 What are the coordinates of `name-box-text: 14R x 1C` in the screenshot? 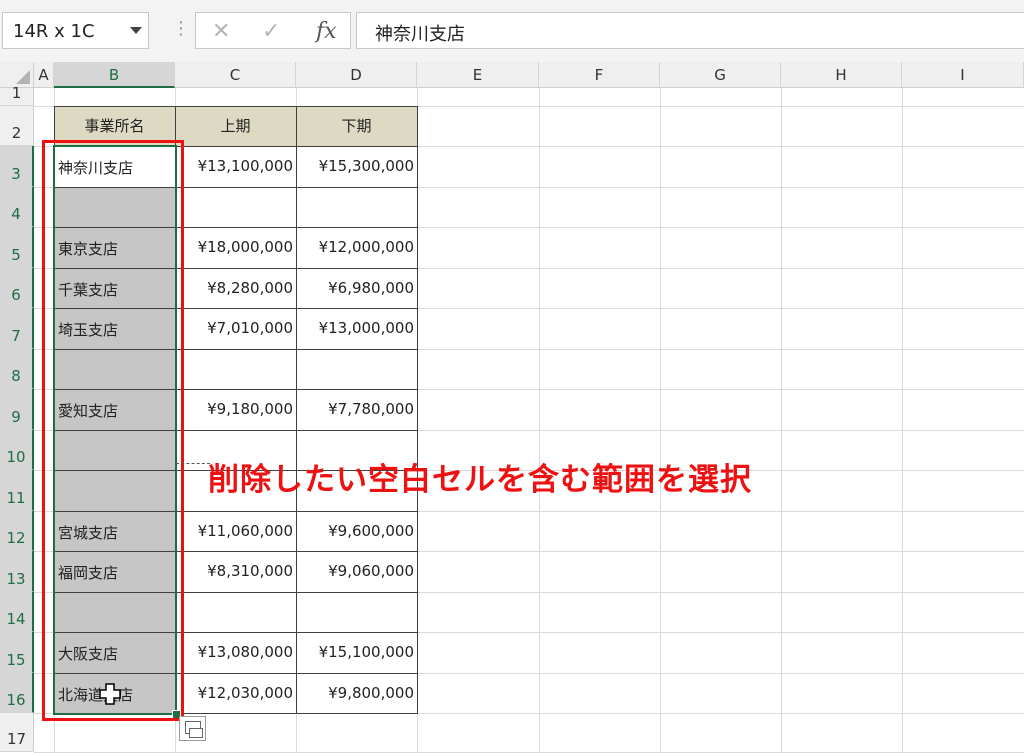 It's located at (54, 31).